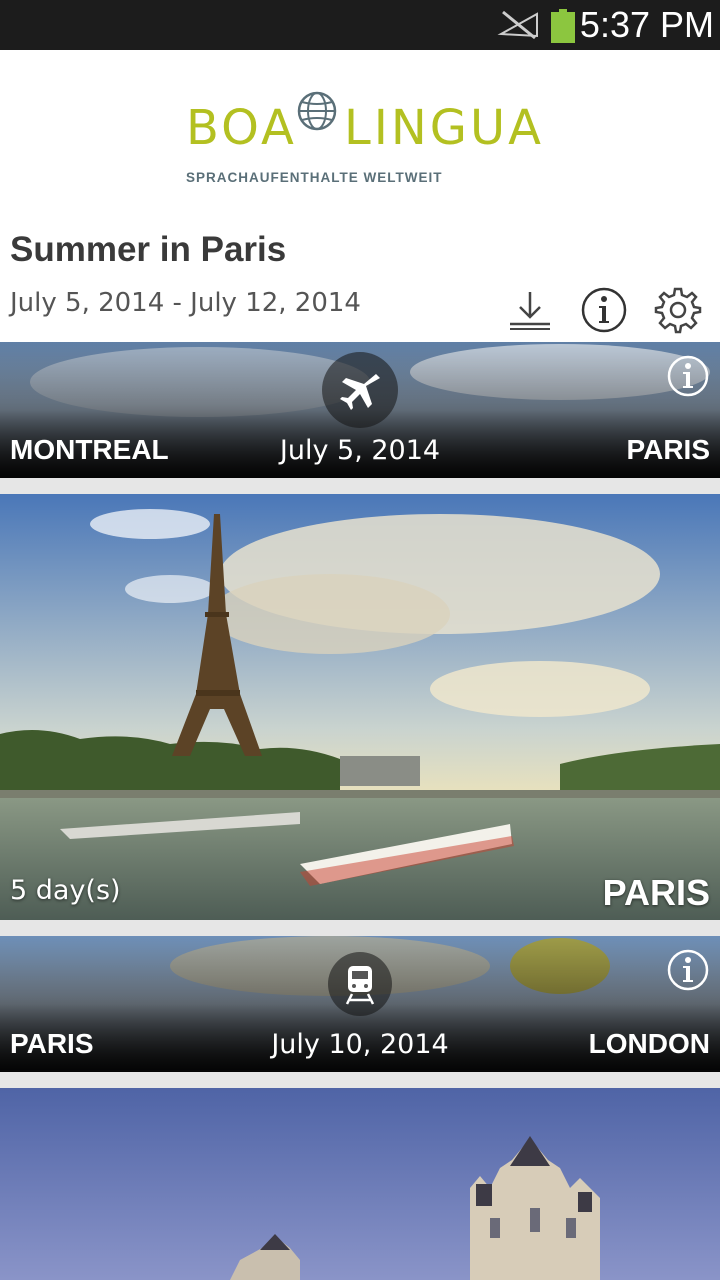 Image resolution: width=720 pixels, height=1280 pixels. What do you see at coordinates (656, 892) in the screenshot?
I see `destination-name: PARIS` at bounding box center [656, 892].